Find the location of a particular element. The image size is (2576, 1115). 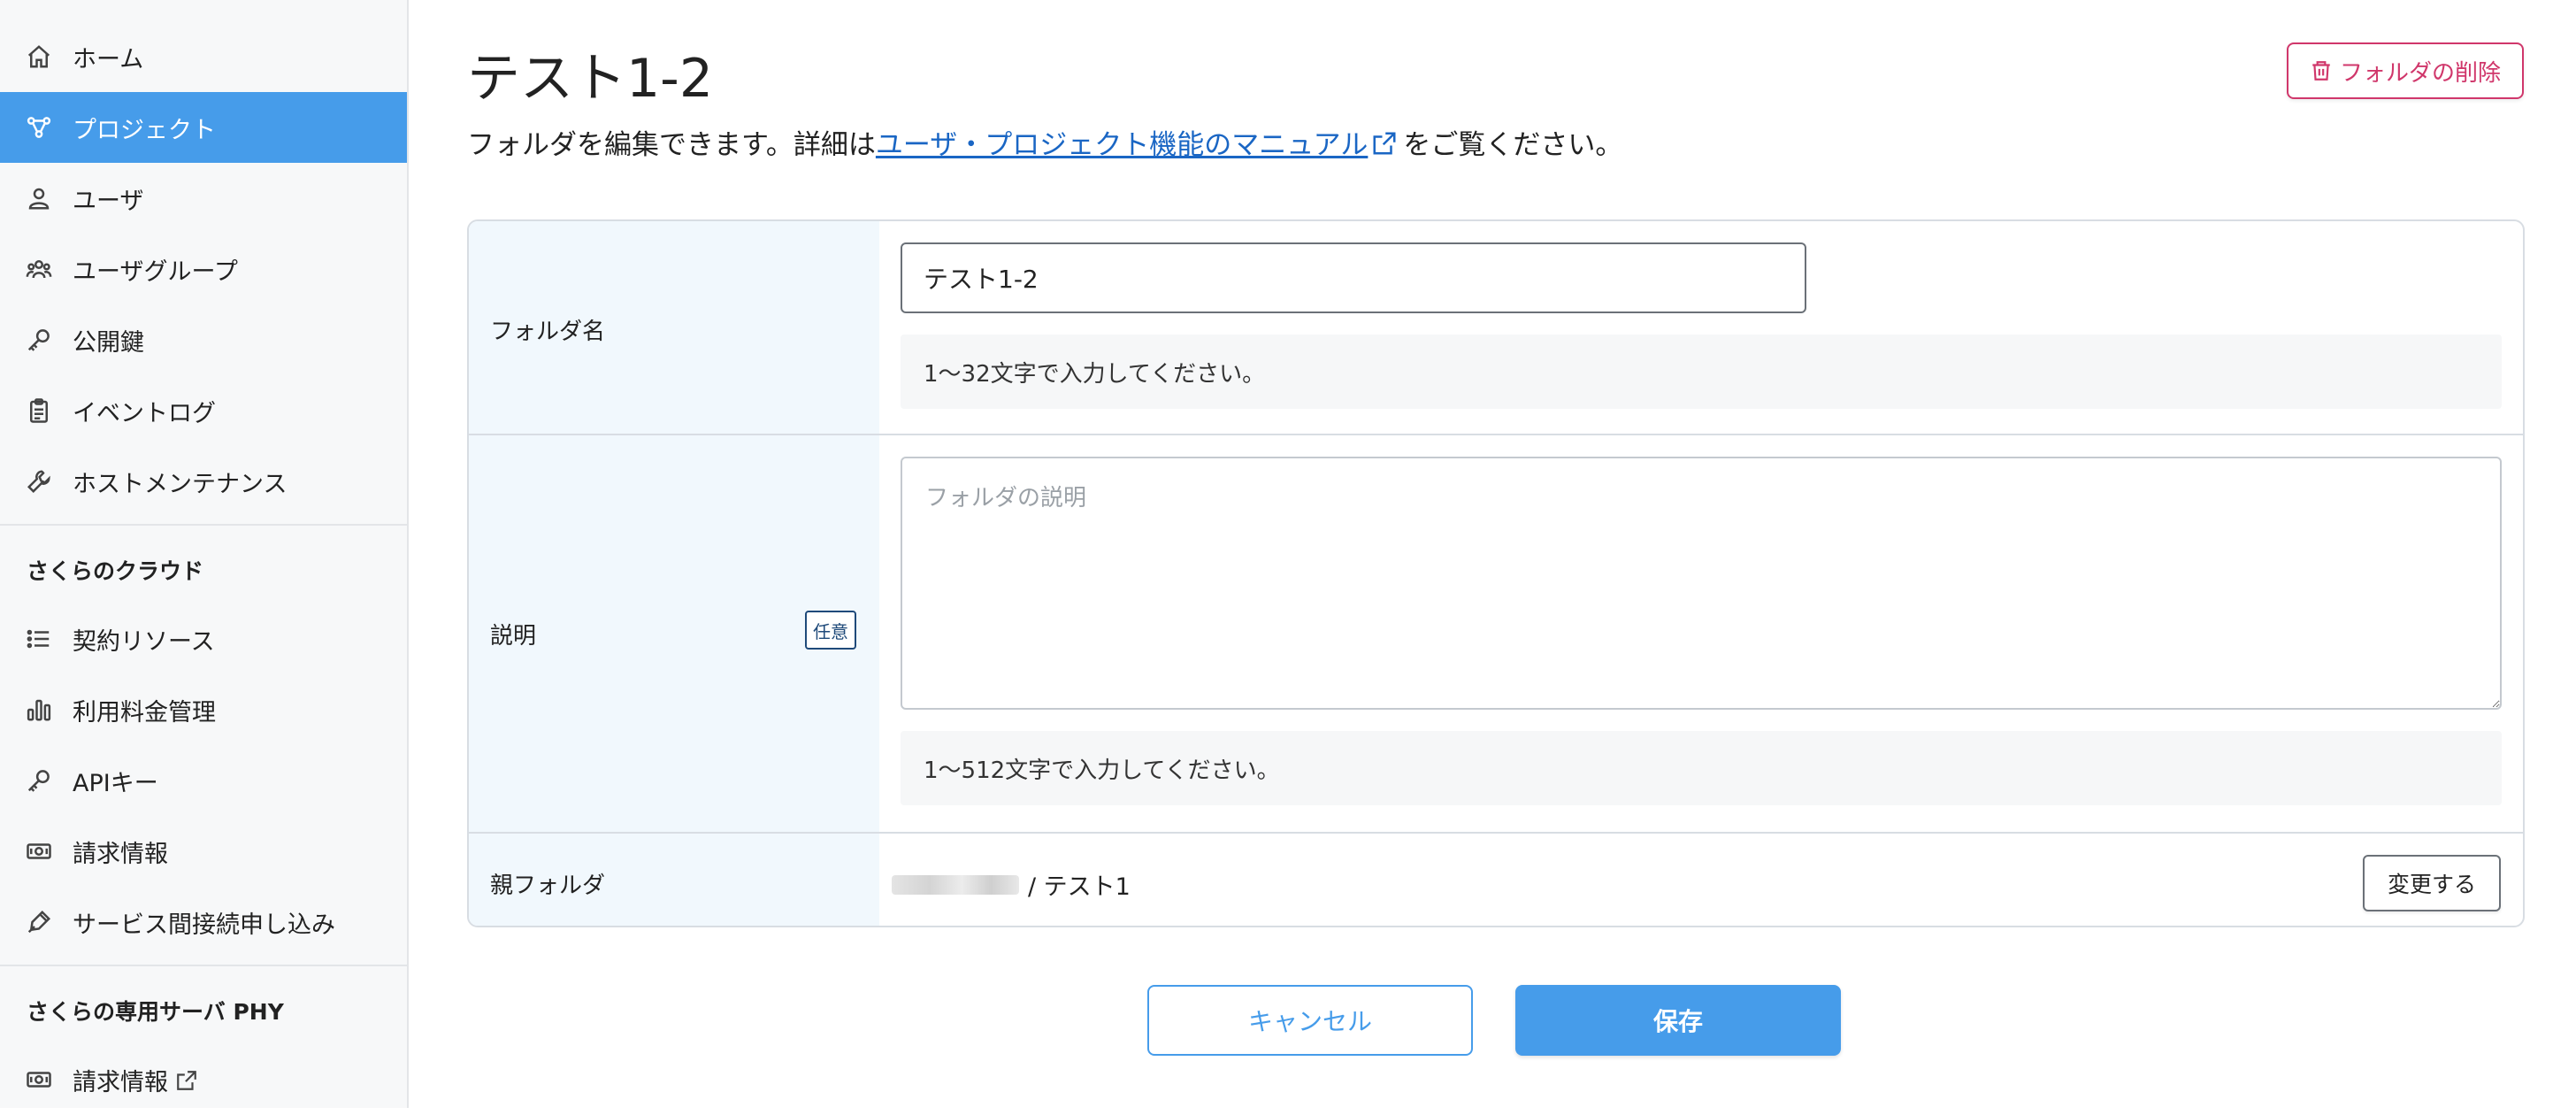

page-title: テスト1-2 is located at coordinates (590, 79).